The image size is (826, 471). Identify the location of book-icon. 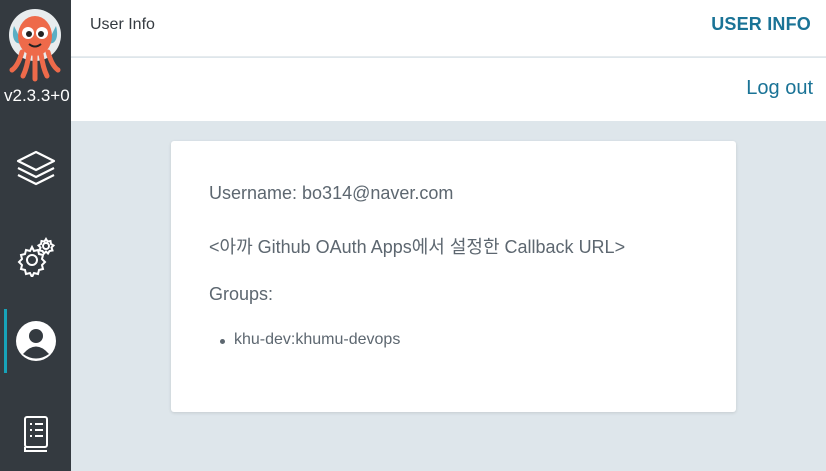
(35, 434).